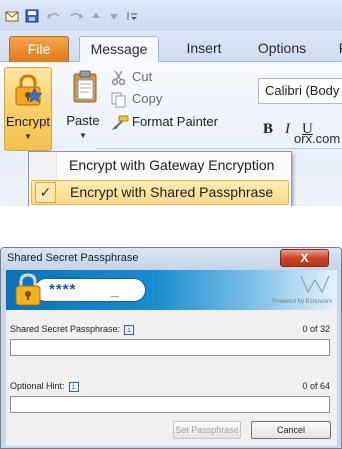 This screenshot has width=342, height=449. What do you see at coordinates (83, 109) in the screenshot?
I see `paste-button: Paste ▼` at bounding box center [83, 109].